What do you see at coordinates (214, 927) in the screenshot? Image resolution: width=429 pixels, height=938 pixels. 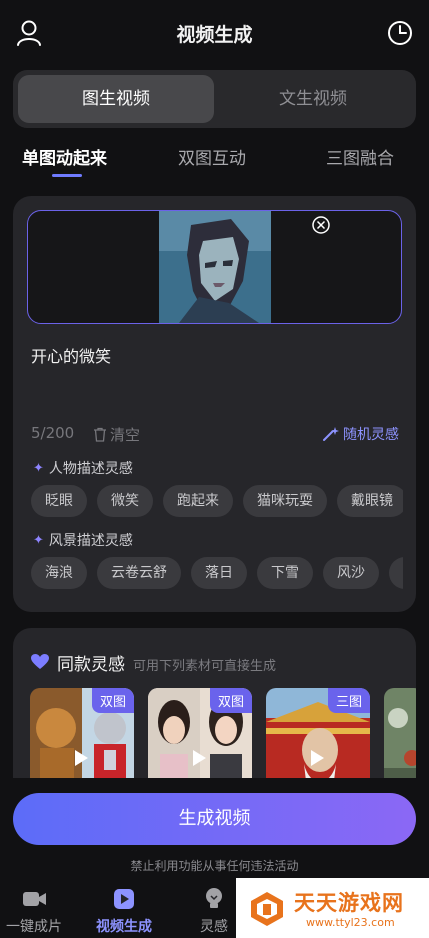 I see `nav-label: 灵感` at bounding box center [214, 927].